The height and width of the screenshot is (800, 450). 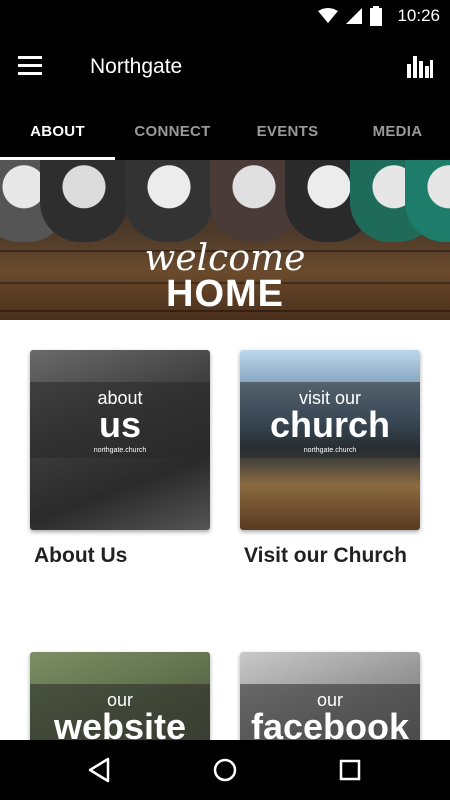 I want to click on app-bar: Northgate, so click(x=225, y=67).